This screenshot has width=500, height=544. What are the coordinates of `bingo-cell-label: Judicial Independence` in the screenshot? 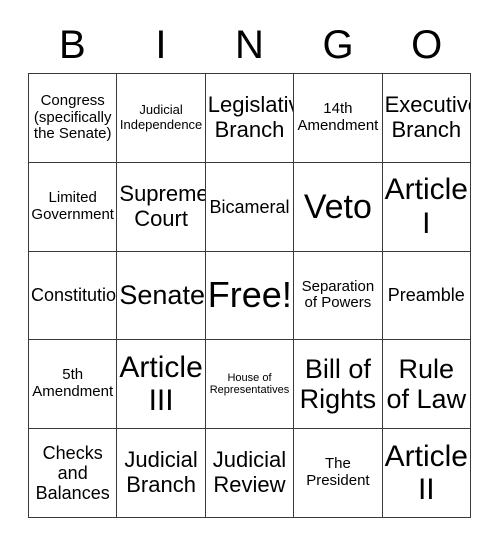 It's located at (161, 117).